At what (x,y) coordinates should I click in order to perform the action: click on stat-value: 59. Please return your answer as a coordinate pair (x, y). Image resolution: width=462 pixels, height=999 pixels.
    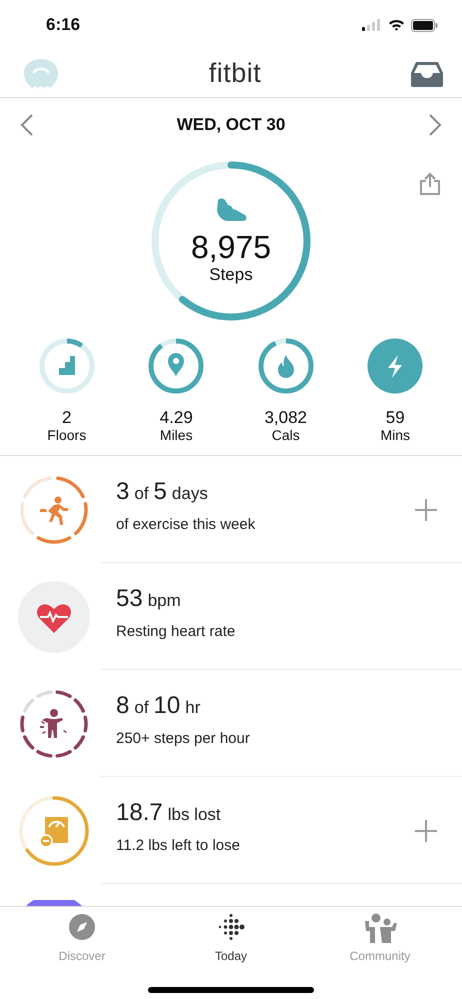
    Looking at the image, I should click on (395, 417).